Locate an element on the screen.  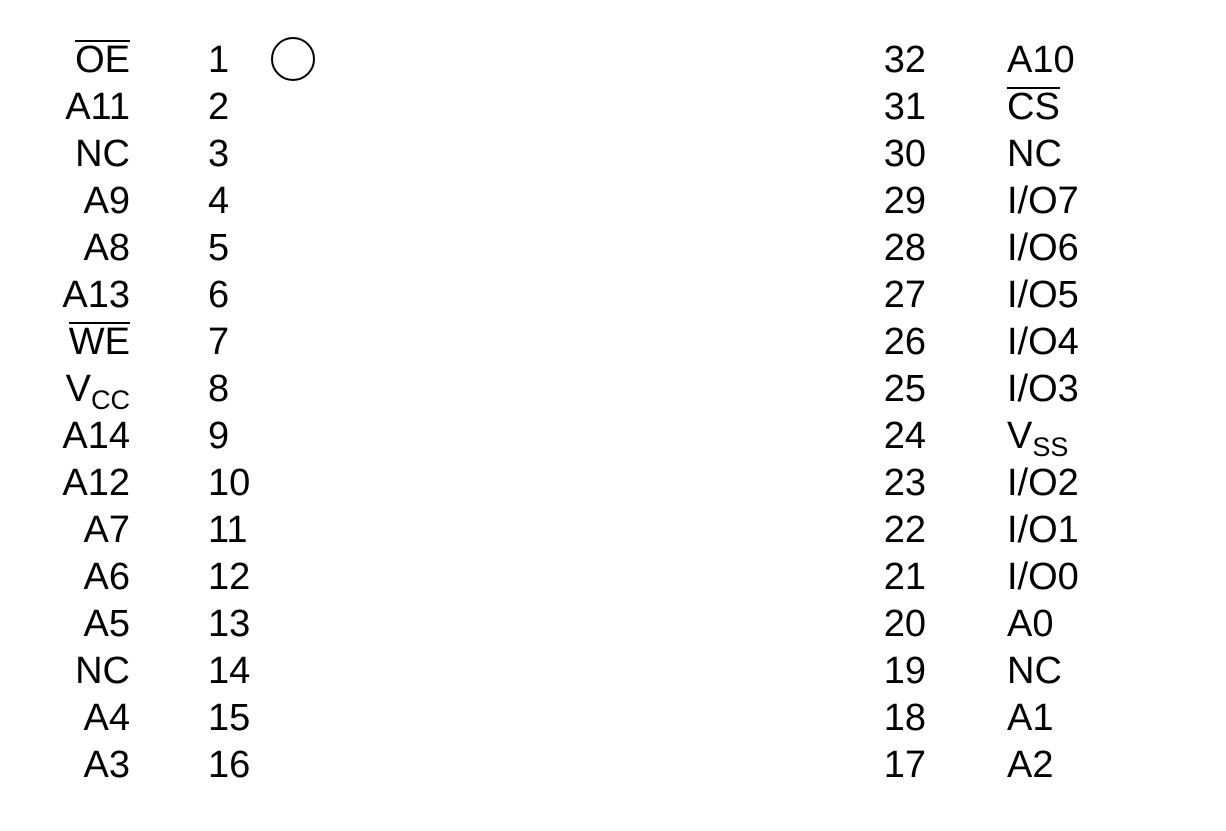
pin-number: 16 is located at coordinates (229, 765).